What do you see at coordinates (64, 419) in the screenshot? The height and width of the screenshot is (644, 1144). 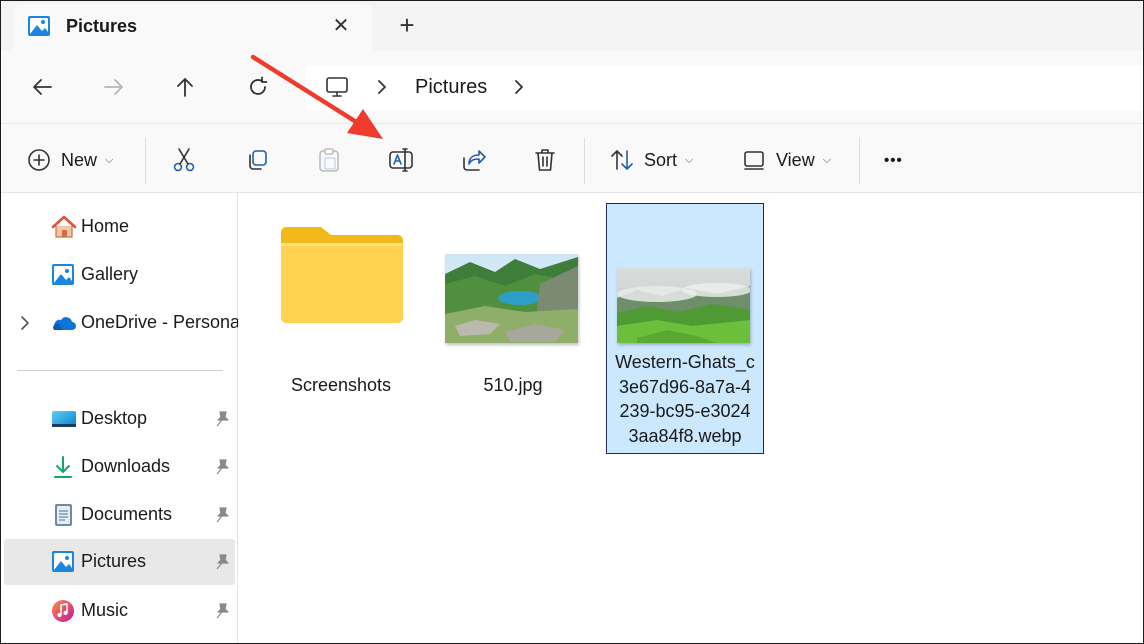 I see `desktop-icon` at bounding box center [64, 419].